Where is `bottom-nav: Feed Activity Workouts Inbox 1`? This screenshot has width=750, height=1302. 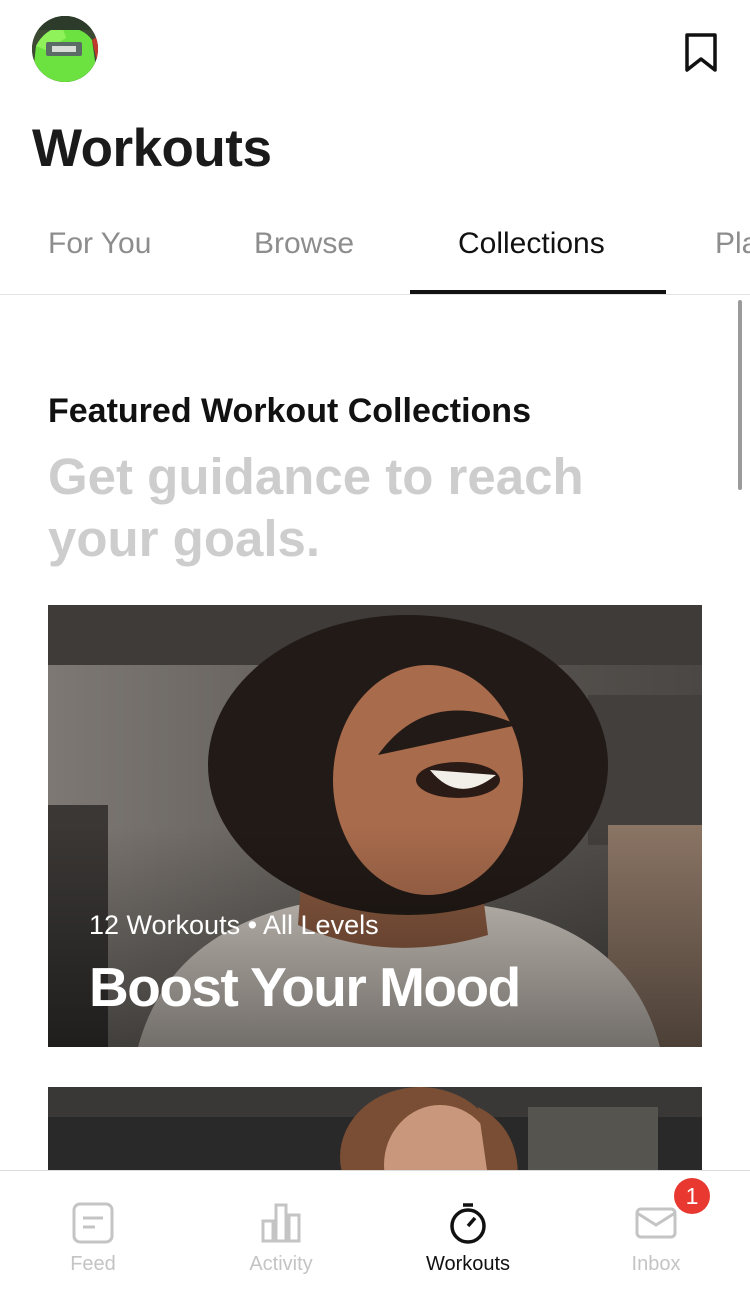
bottom-nav: Feed Activity Workouts Inbox 1 is located at coordinates (375, 1235).